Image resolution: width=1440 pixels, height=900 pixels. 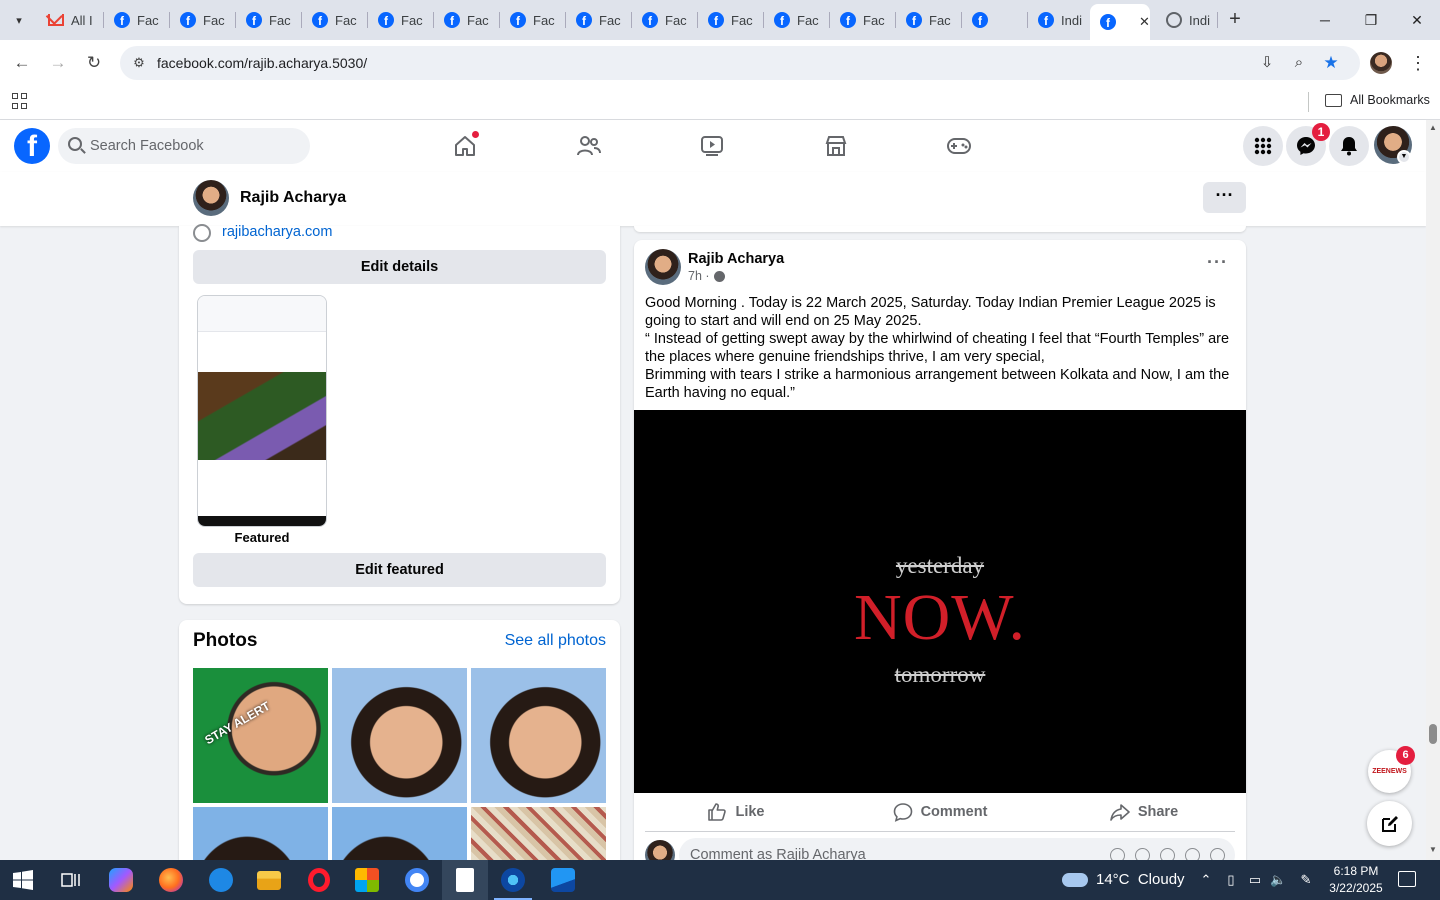 What do you see at coordinates (1325, 20) in the screenshot?
I see `minimize-icon: ─` at bounding box center [1325, 20].